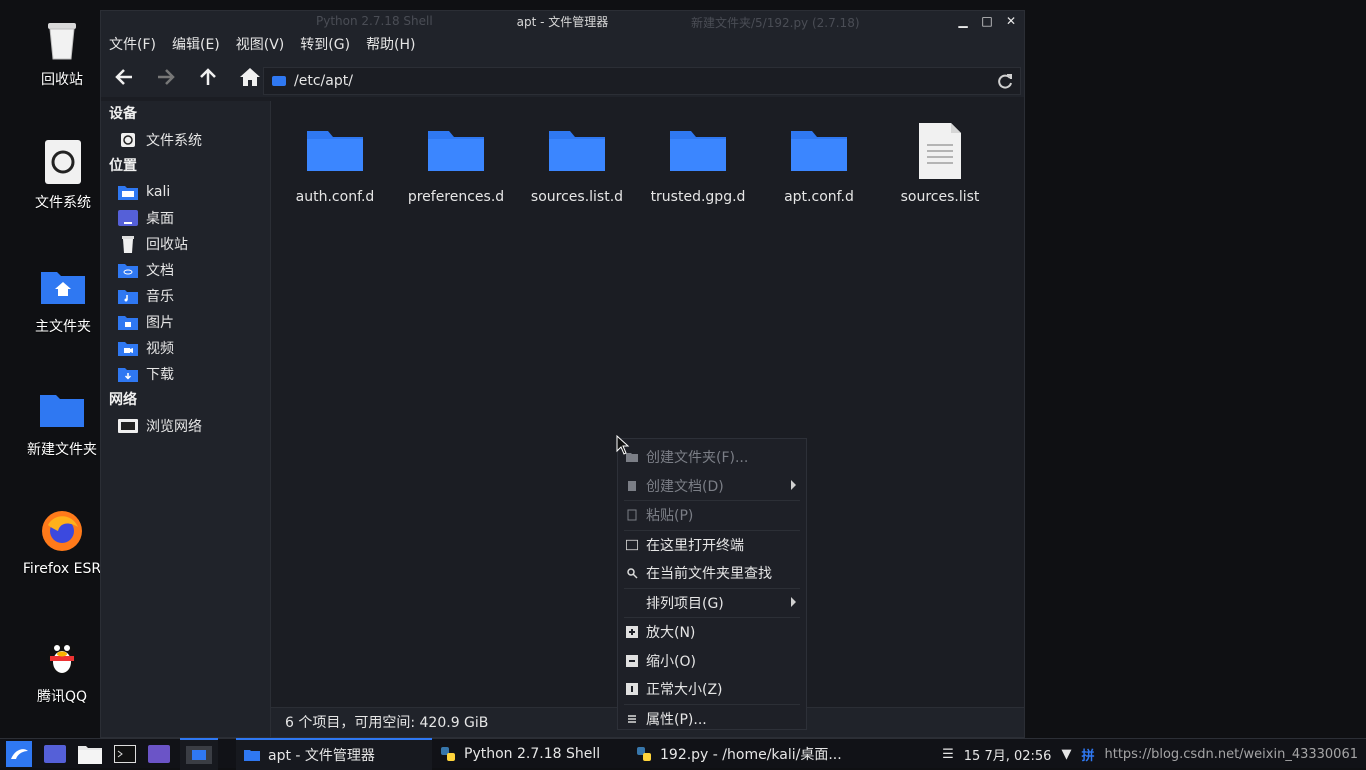 This screenshot has width=1366, height=770. I want to click on watermark-text: https://blog.csdn.net/weixin_43330061, so click(1231, 754).